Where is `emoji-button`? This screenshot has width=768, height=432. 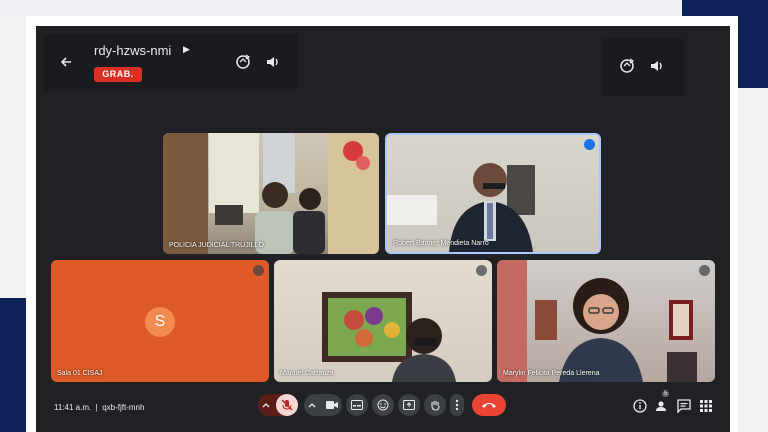
emoji-button is located at coordinates (383, 405).